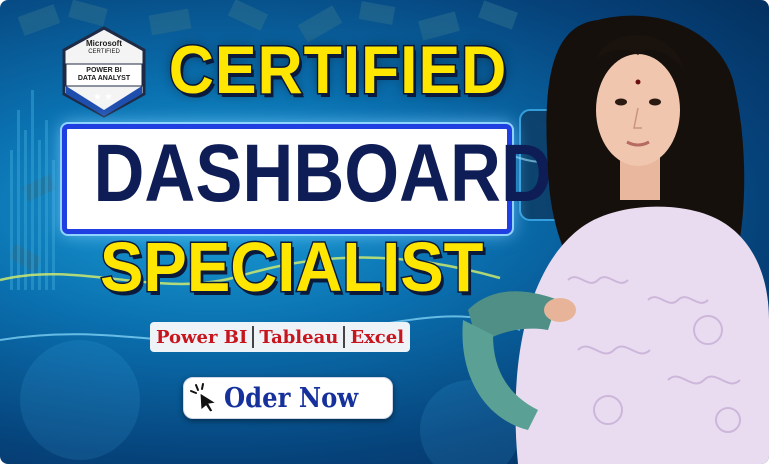 The image size is (769, 464). What do you see at coordinates (204, 398) in the screenshot?
I see `cursor-click-icon` at bounding box center [204, 398].